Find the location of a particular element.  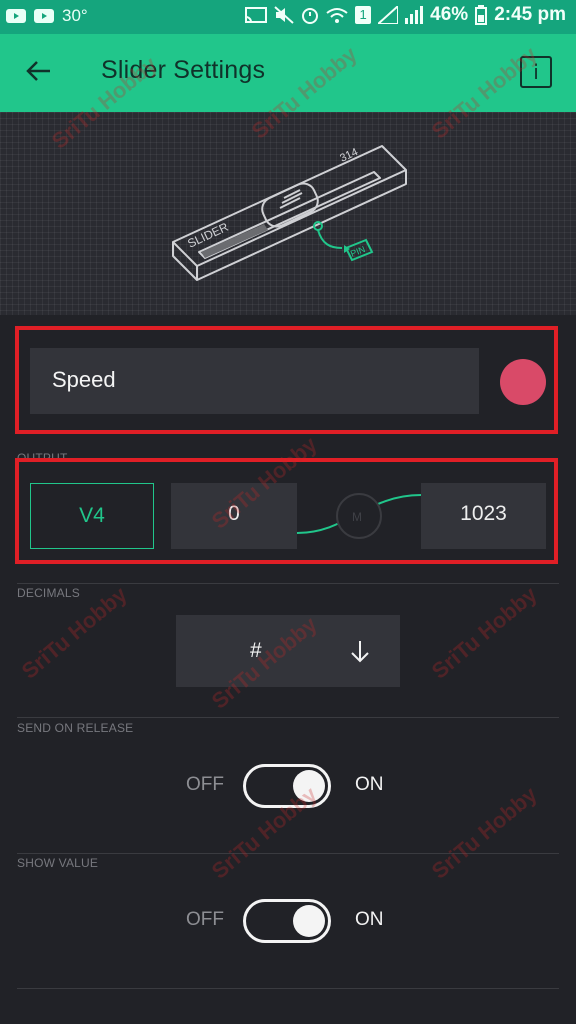

arrow-left-icon is located at coordinates (38, 71).